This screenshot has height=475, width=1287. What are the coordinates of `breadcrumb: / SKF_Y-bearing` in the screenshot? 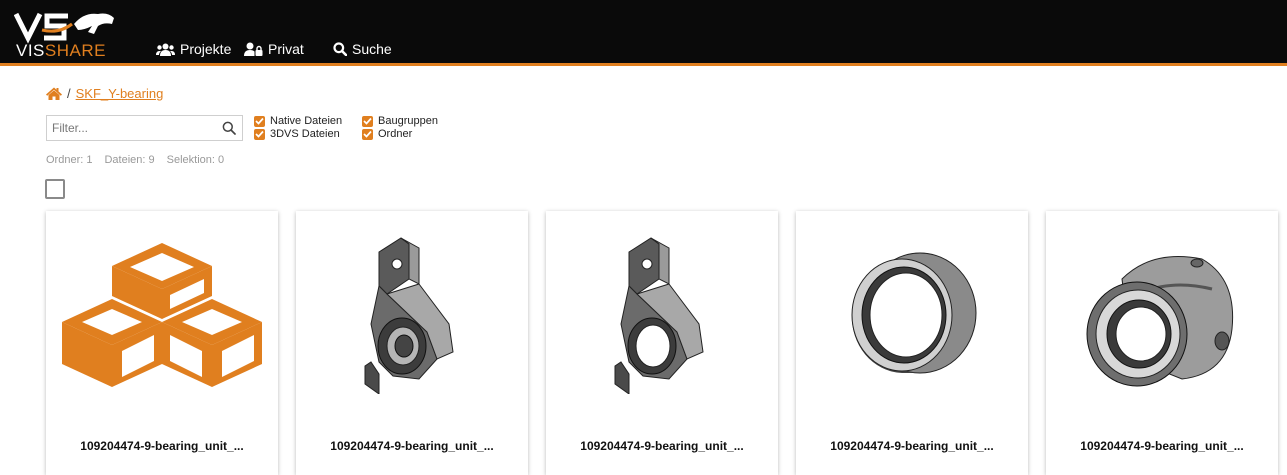 It's located at (104, 93).